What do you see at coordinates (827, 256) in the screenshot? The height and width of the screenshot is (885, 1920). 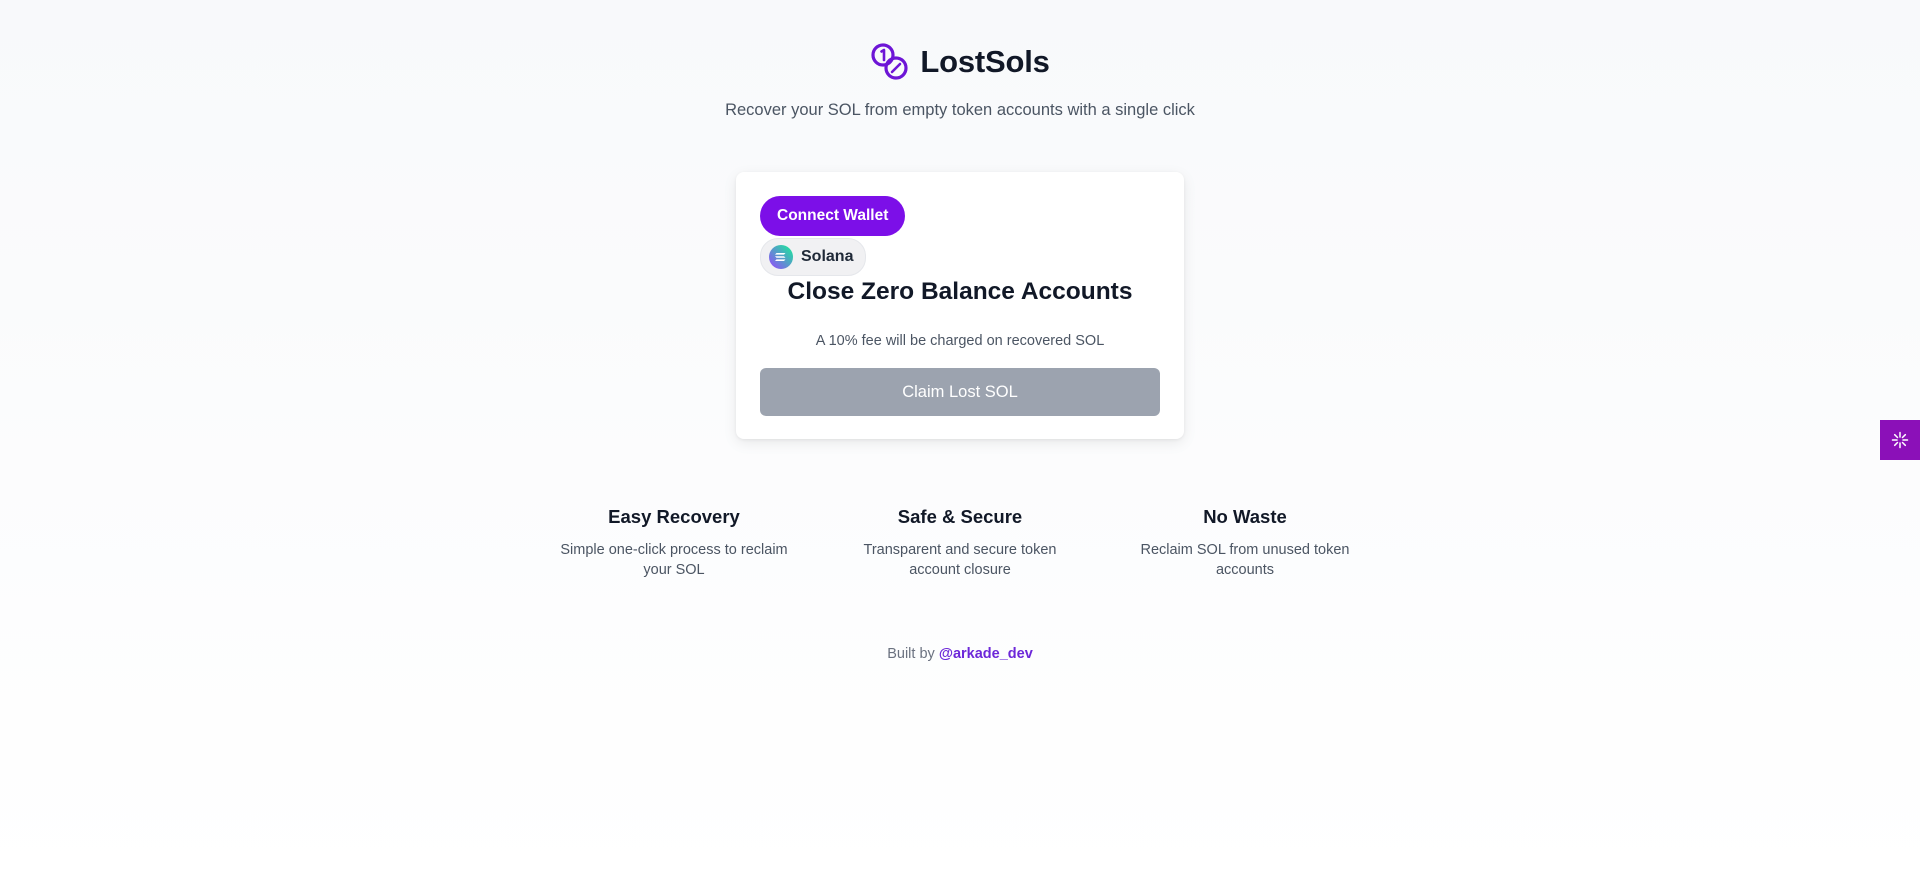 I see `network-label: Solana` at bounding box center [827, 256].